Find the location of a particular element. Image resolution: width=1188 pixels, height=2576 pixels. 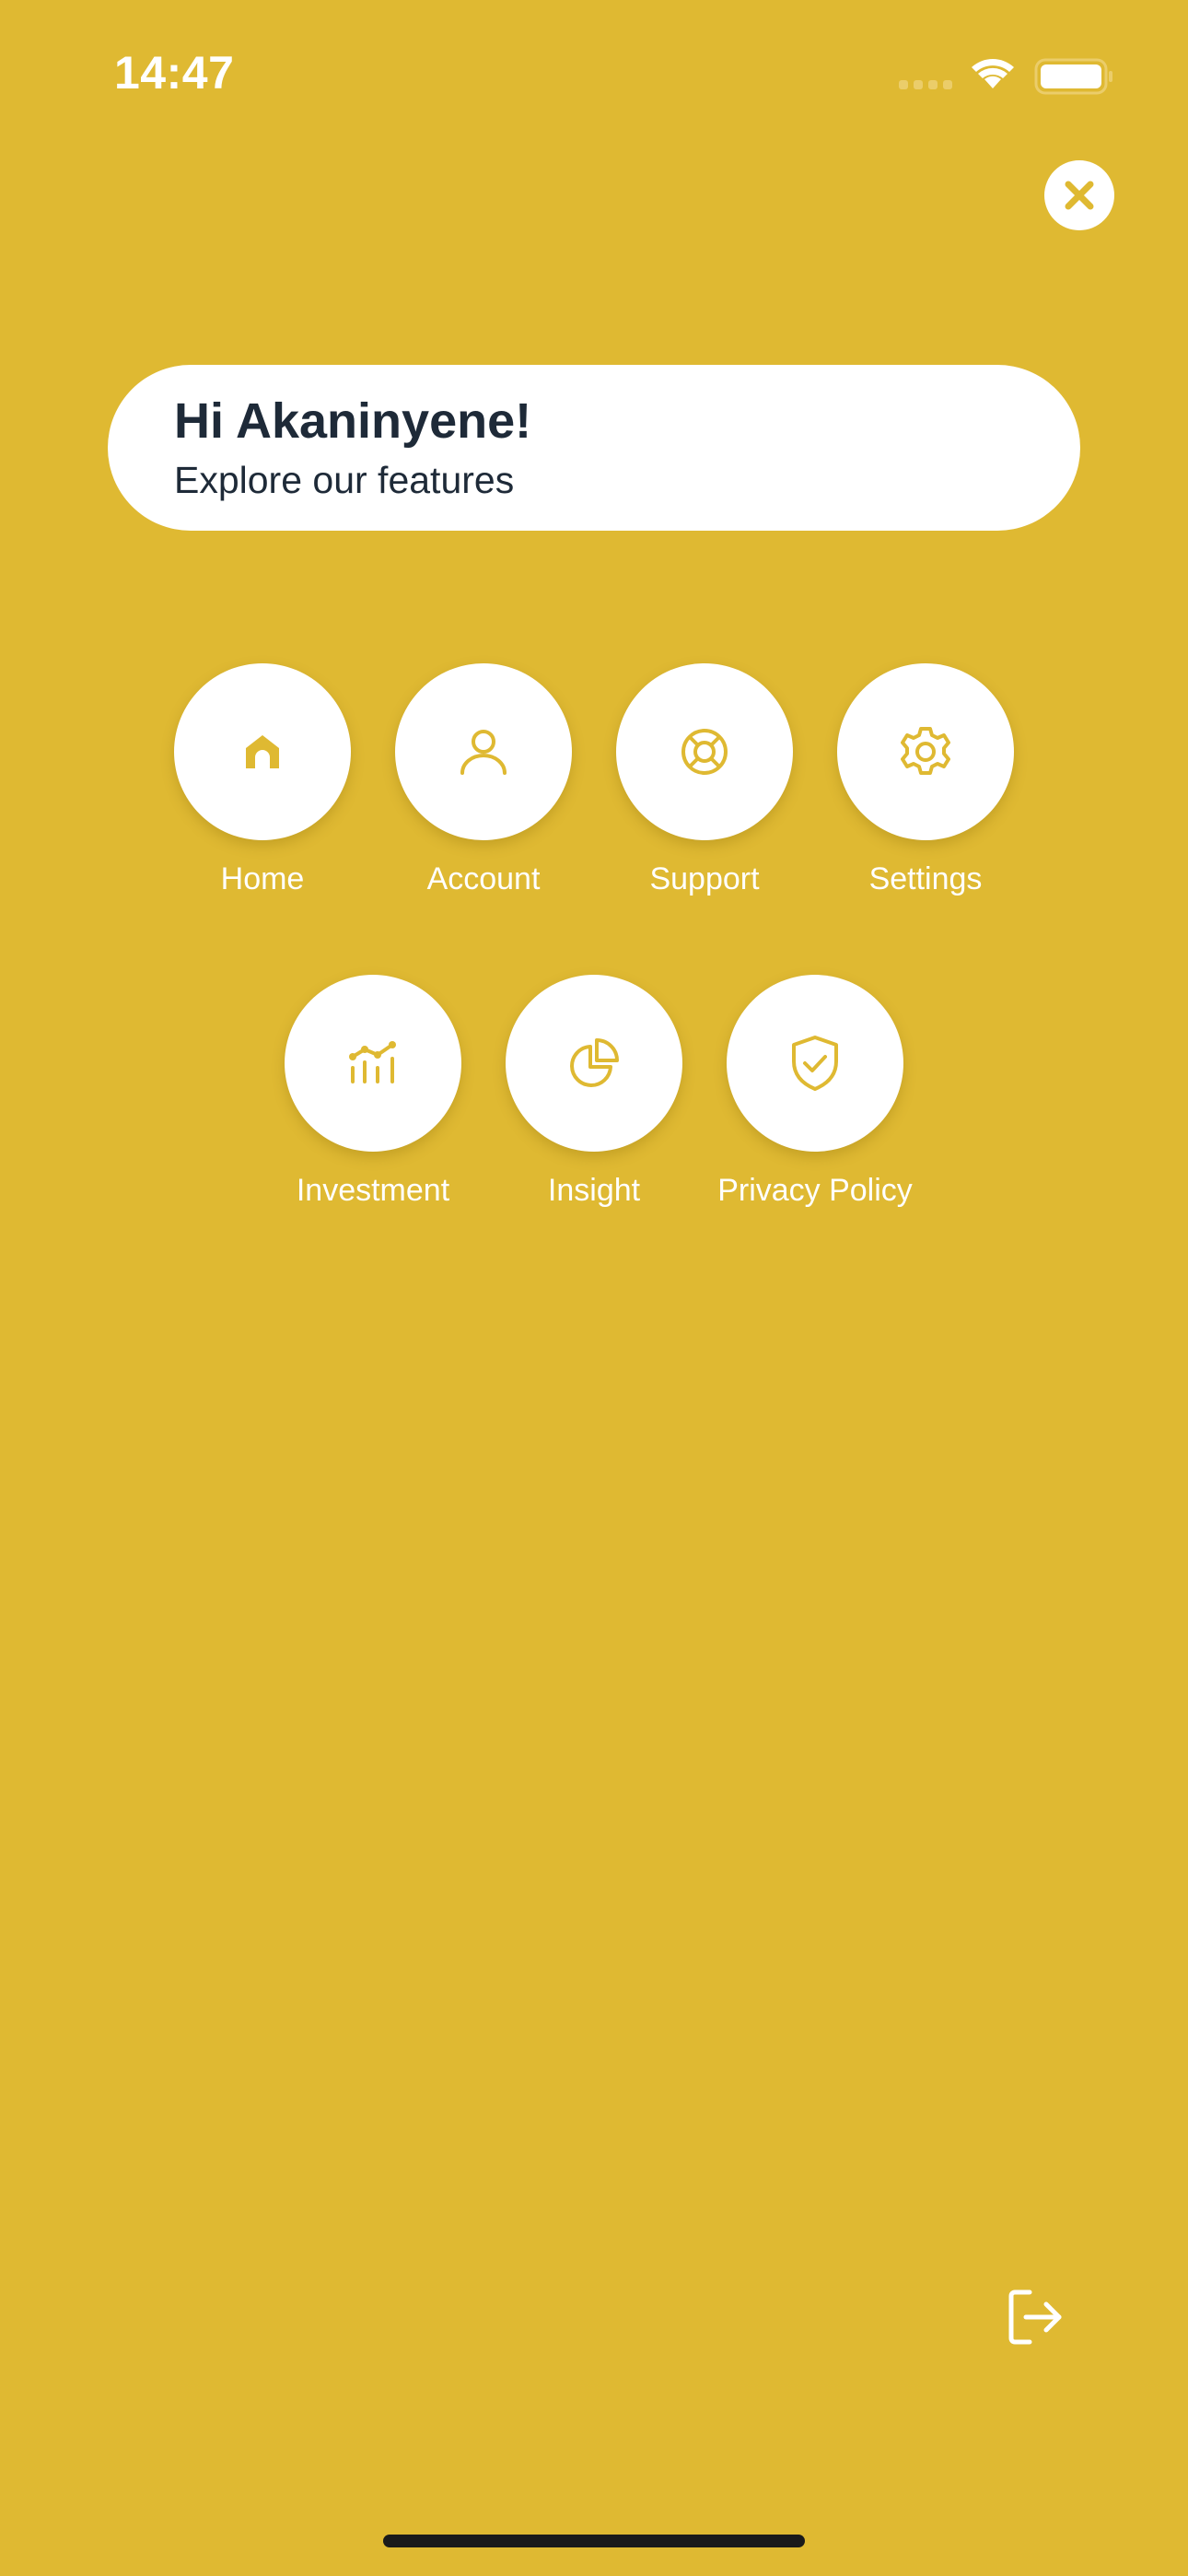

logout-button is located at coordinates (1036, 2317).